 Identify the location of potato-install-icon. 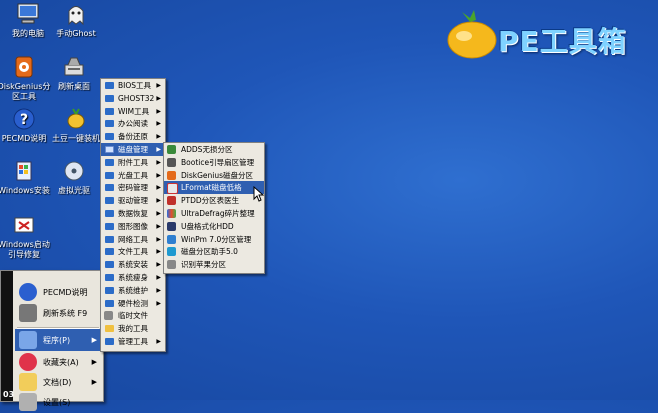
(76, 119).